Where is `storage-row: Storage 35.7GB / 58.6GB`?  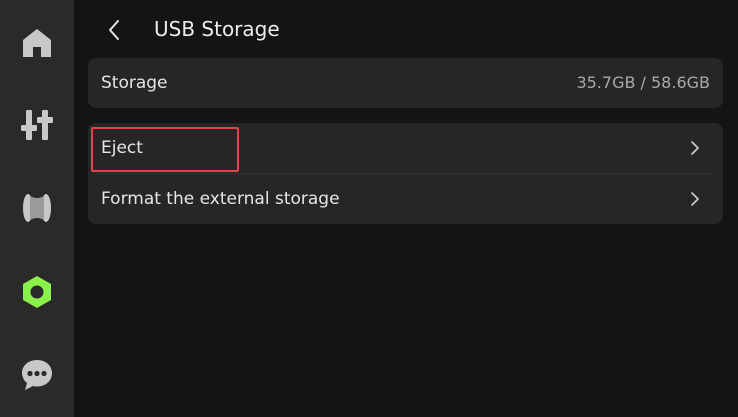 storage-row: Storage 35.7GB / 58.6GB is located at coordinates (405, 83).